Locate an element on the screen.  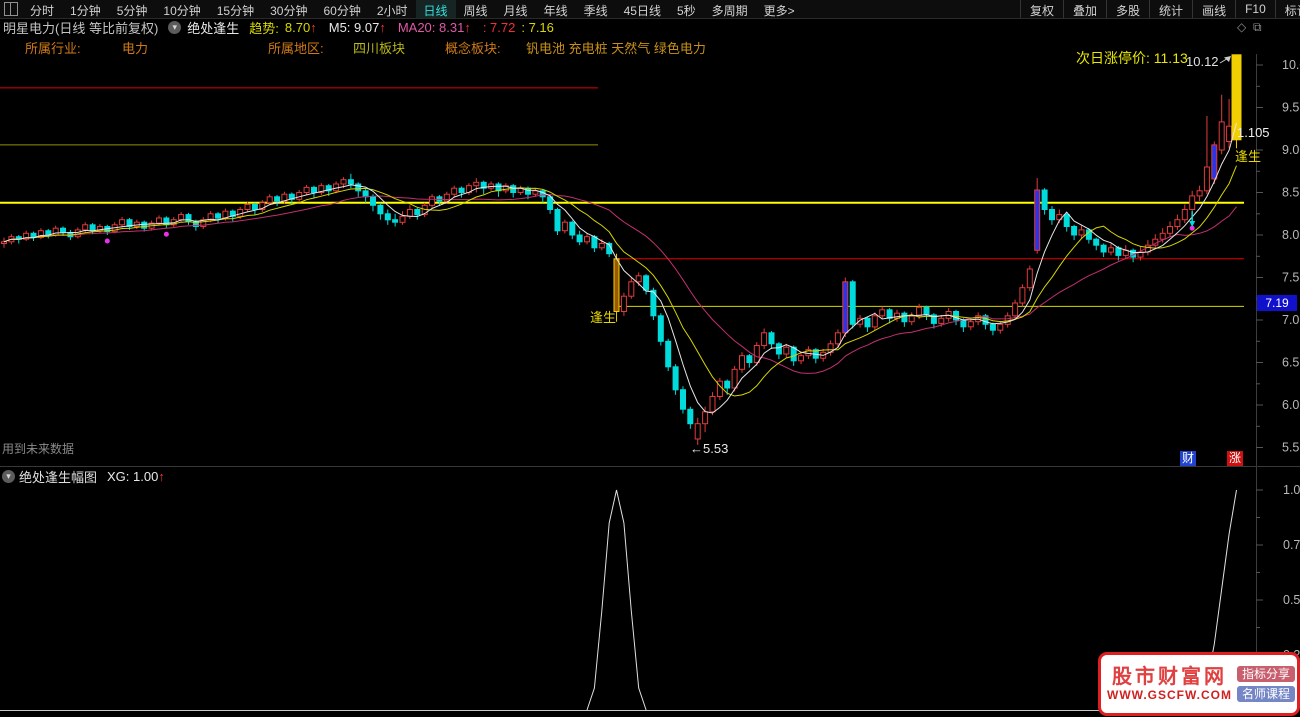
last-high-label: 10.12 is located at coordinates (1202, 61).